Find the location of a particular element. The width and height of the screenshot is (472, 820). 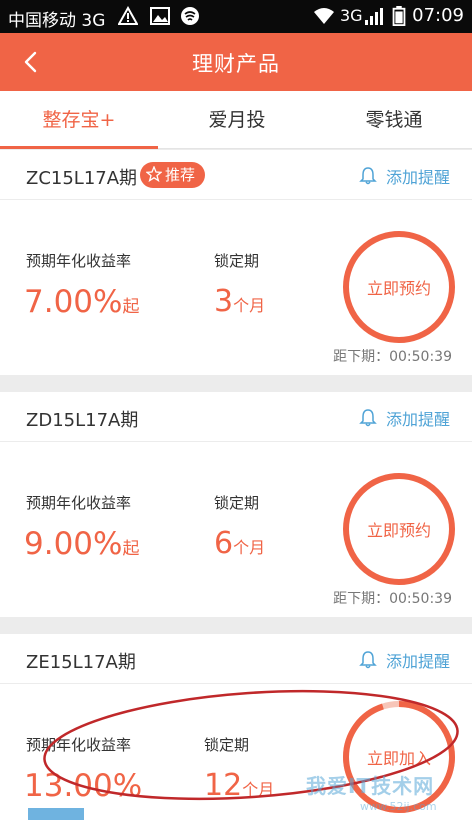

card-header: ZC15L17A期 推荐 添加提醒 is located at coordinates (236, 175).